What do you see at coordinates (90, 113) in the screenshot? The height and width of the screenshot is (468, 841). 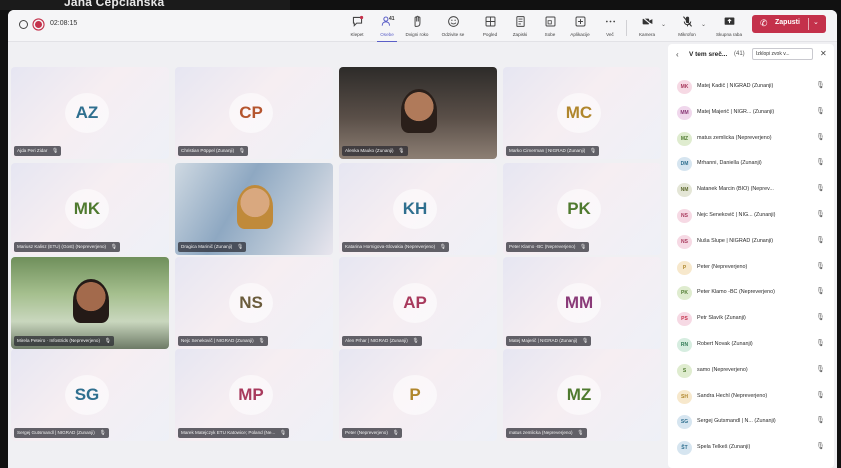 I see `participant-tile: AZ Ajda Peri Zidar 🎙` at bounding box center [90, 113].